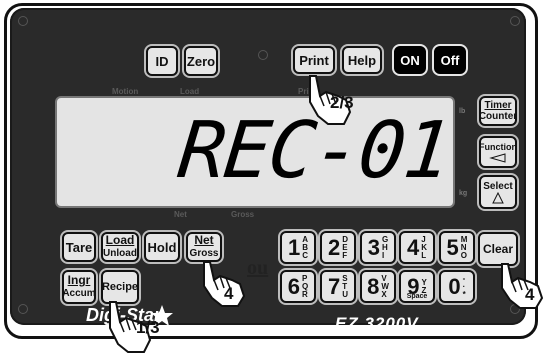 This screenshot has width=555, height=361. I want to click on load-label: Load, so click(190, 91).